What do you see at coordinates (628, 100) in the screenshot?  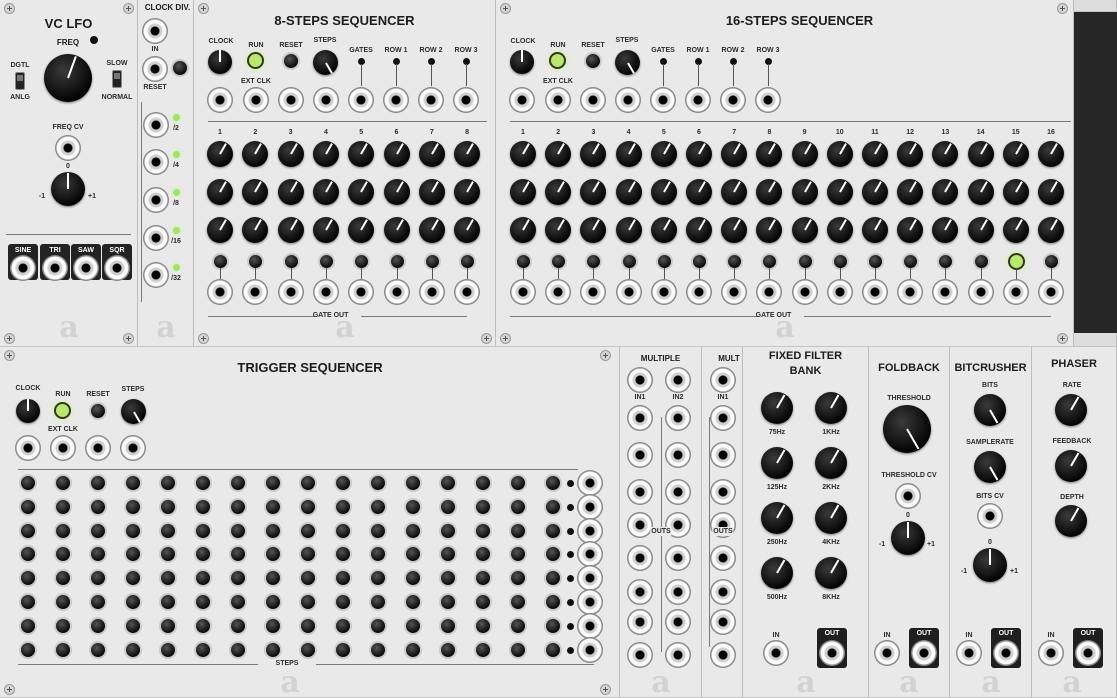 I see `steps-jack` at bounding box center [628, 100].